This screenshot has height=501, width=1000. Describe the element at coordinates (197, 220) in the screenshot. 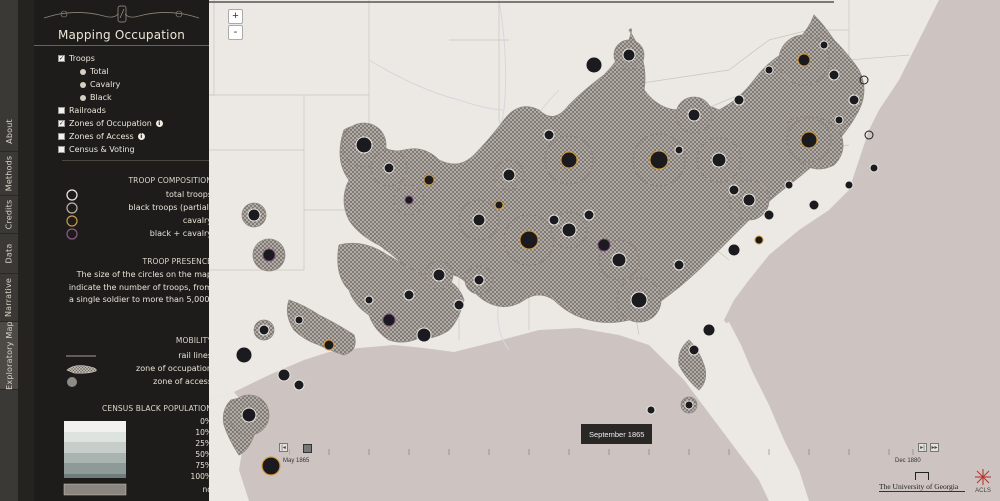

I see `legend-label: cavalry` at that location.